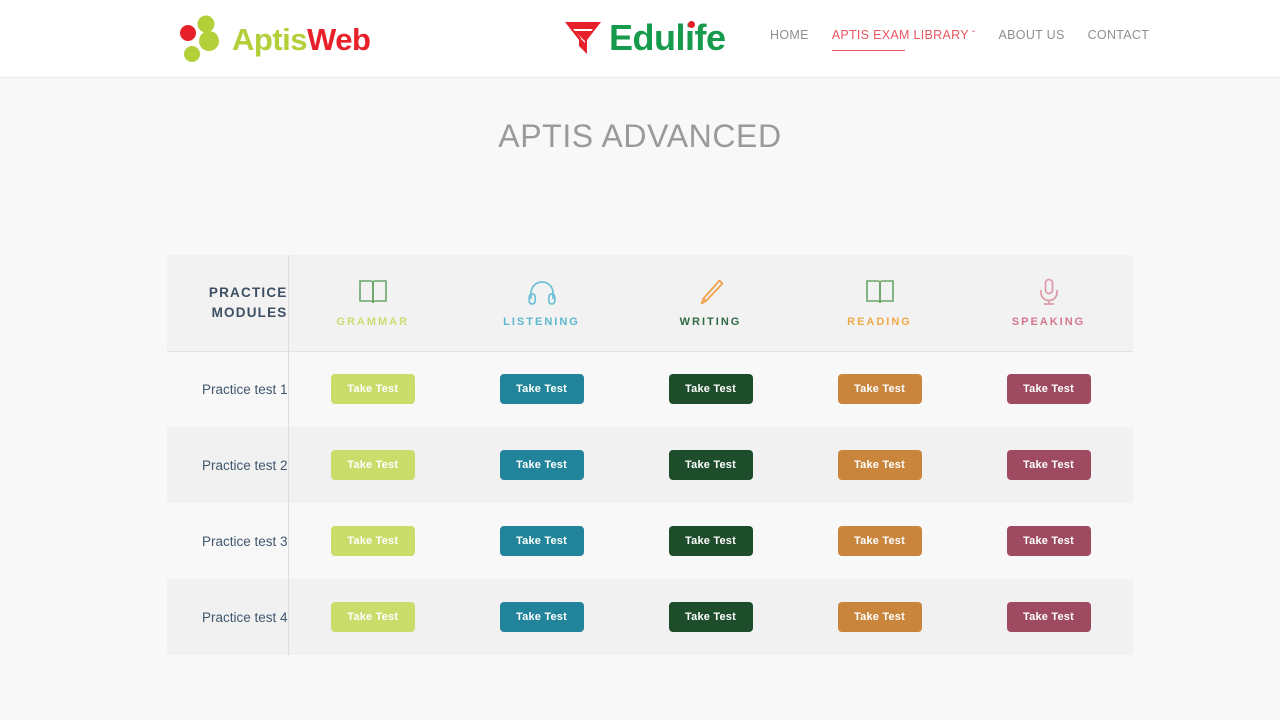  I want to click on cell-speaking-test-3: Take Test, so click(1048, 541).